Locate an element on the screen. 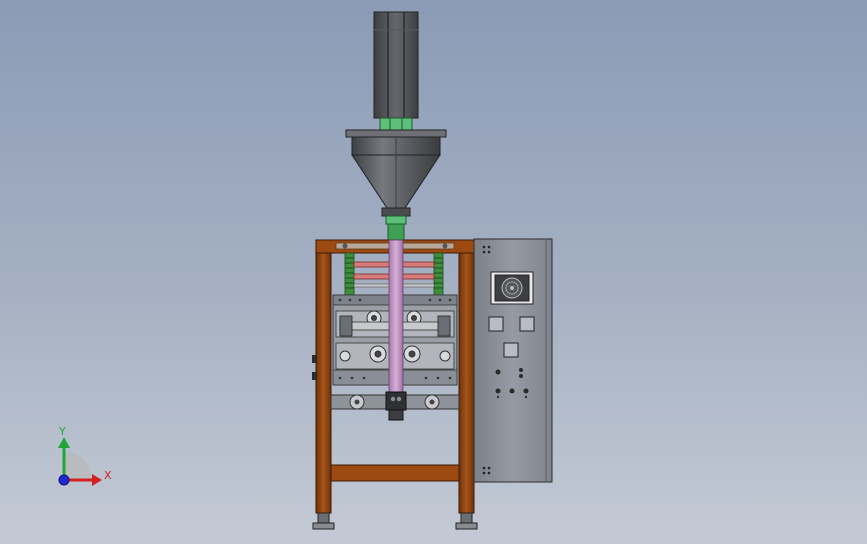  cabinet-fan is located at coordinates (512, 288).